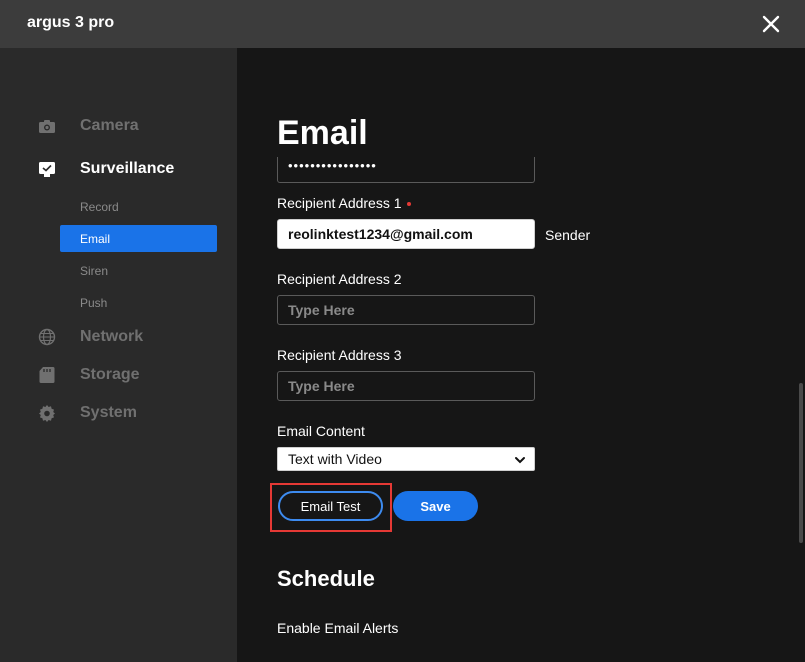  Describe the element at coordinates (335, 459) in the screenshot. I see `email-content-value: Text with Video` at that location.